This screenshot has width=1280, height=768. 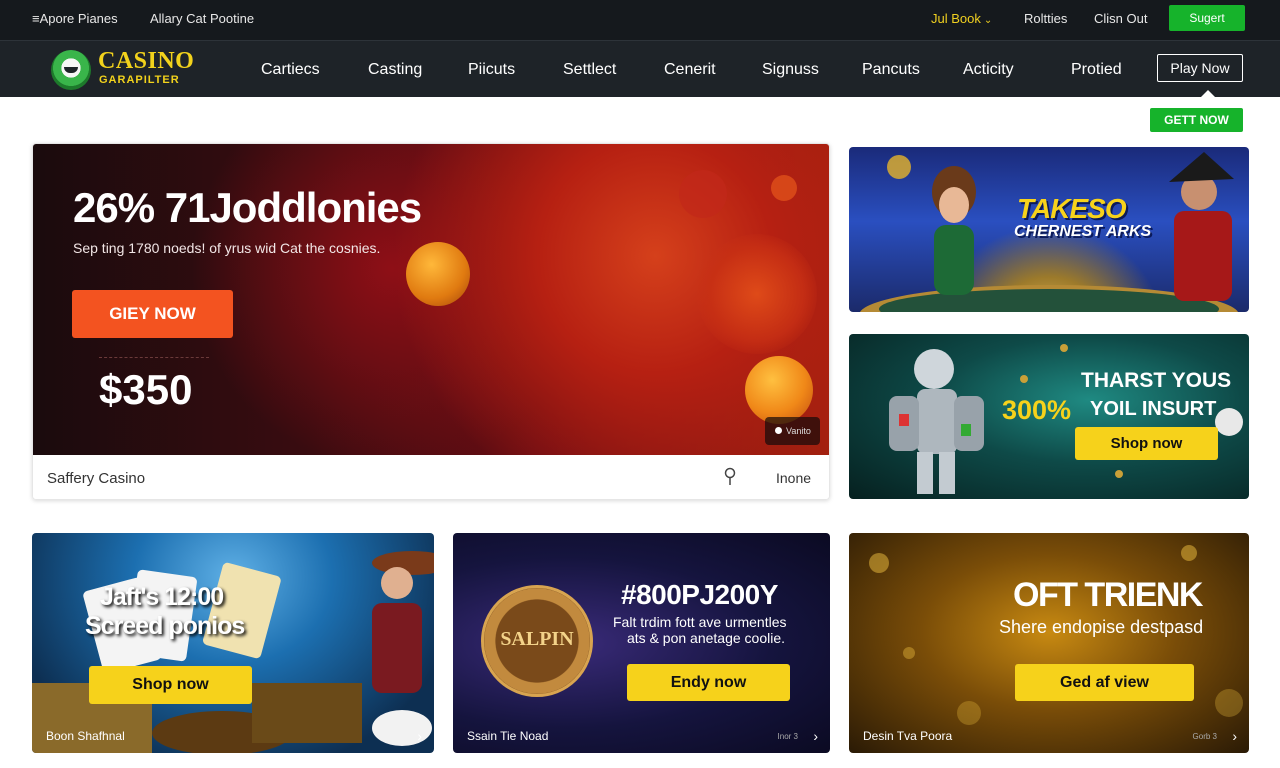 What do you see at coordinates (1196, 120) in the screenshot?
I see `get-now-button: GETT NOW` at bounding box center [1196, 120].